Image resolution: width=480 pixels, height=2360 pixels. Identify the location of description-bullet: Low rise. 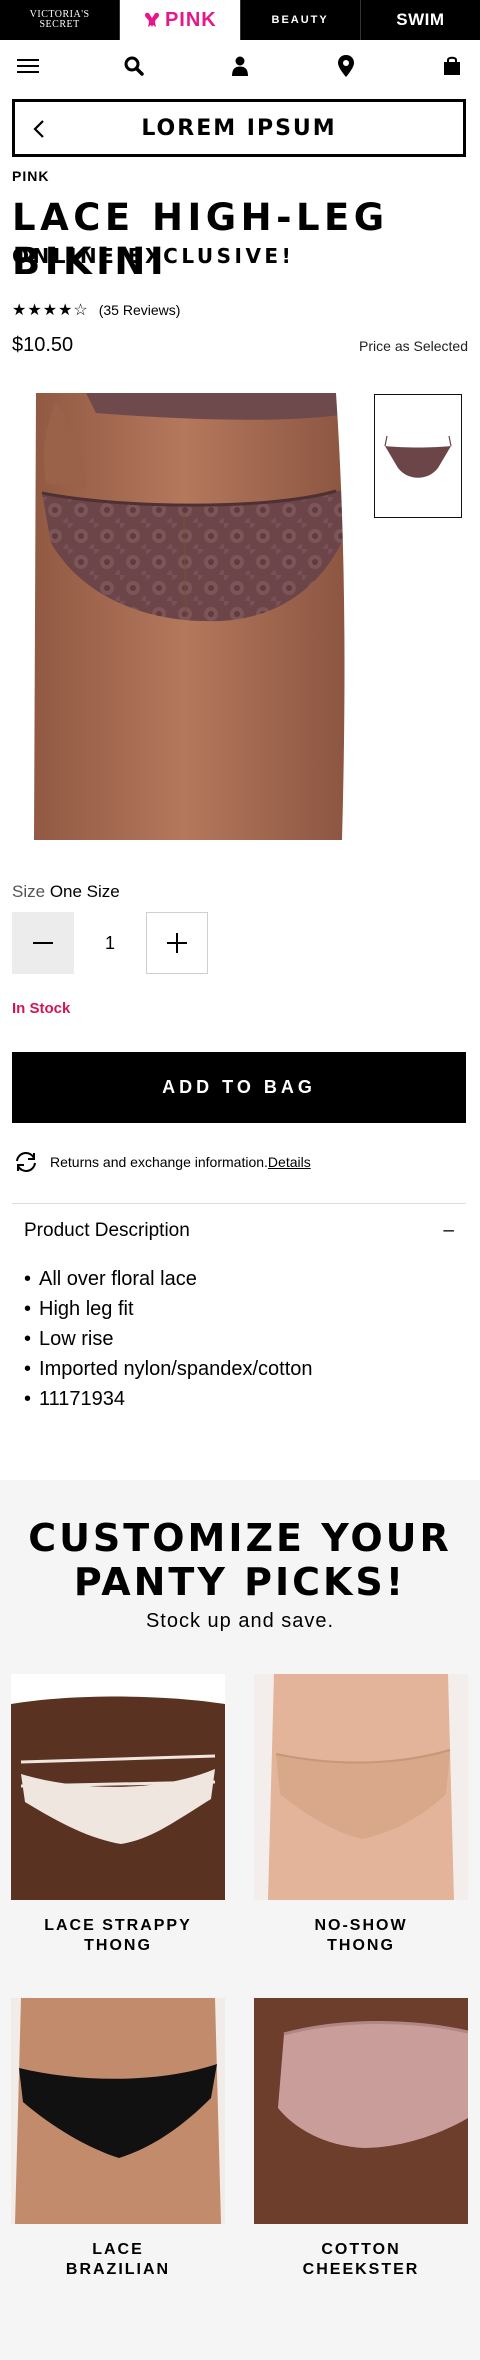
(168, 1339).